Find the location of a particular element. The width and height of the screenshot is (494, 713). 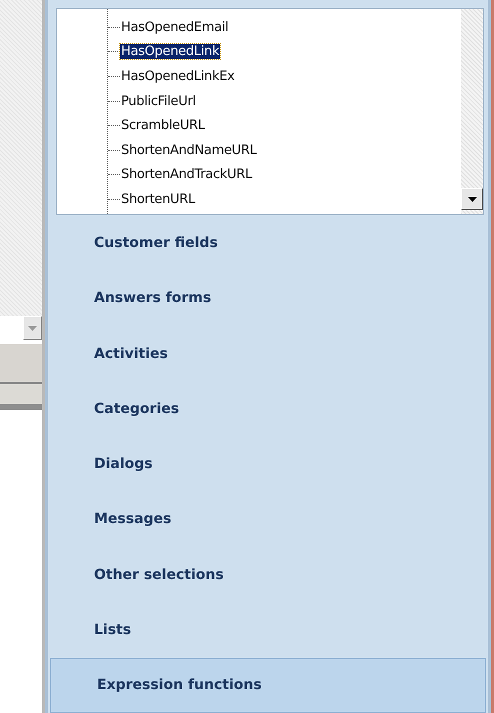

nav-item: Lists is located at coordinates (268, 630).